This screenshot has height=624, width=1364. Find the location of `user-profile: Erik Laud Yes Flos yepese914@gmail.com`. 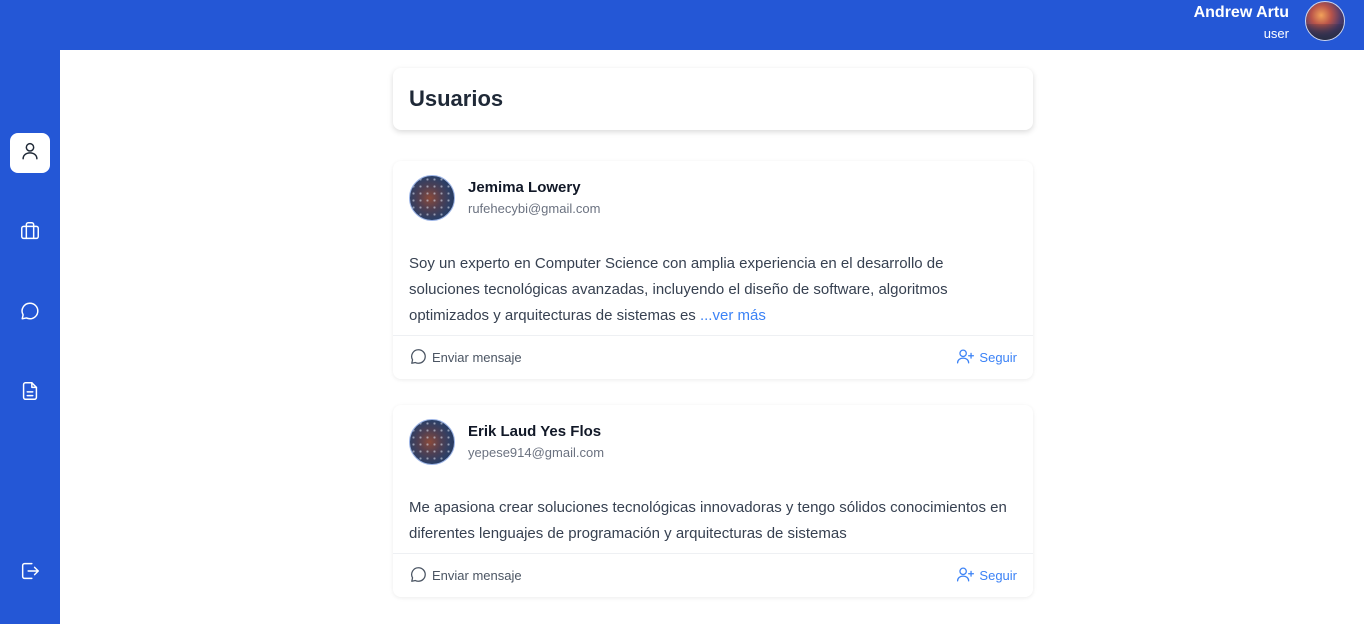

user-profile: Erik Laud Yes Flos yepese914@gmail.com is located at coordinates (713, 442).